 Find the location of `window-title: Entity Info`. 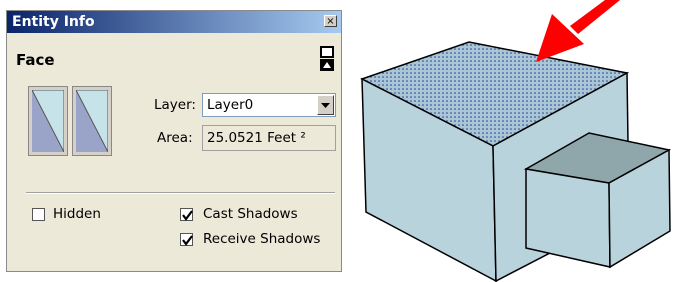

window-title: Entity Info is located at coordinates (53, 22).